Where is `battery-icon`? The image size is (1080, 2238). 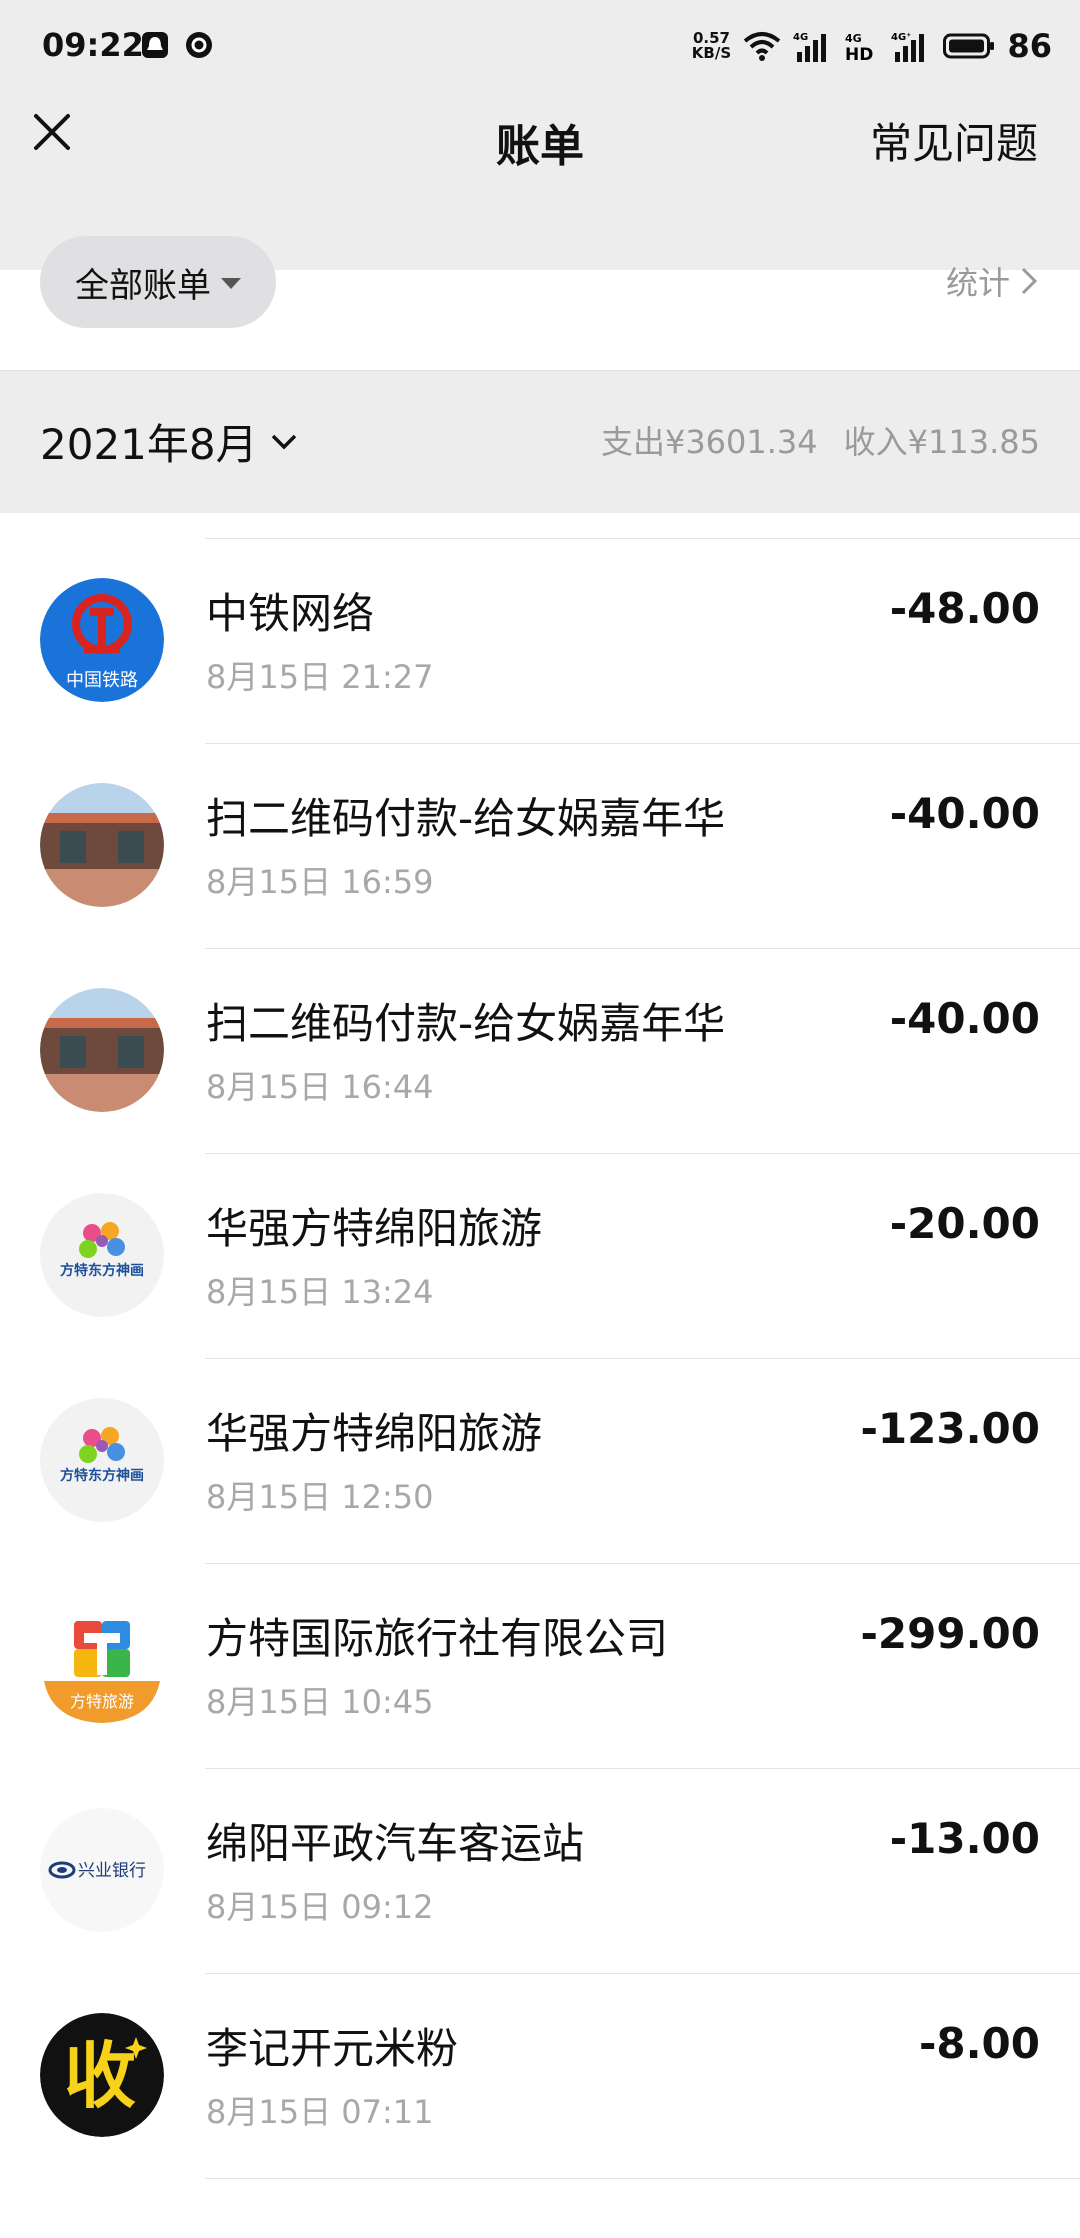 battery-icon is located at coordinates (969, 46).